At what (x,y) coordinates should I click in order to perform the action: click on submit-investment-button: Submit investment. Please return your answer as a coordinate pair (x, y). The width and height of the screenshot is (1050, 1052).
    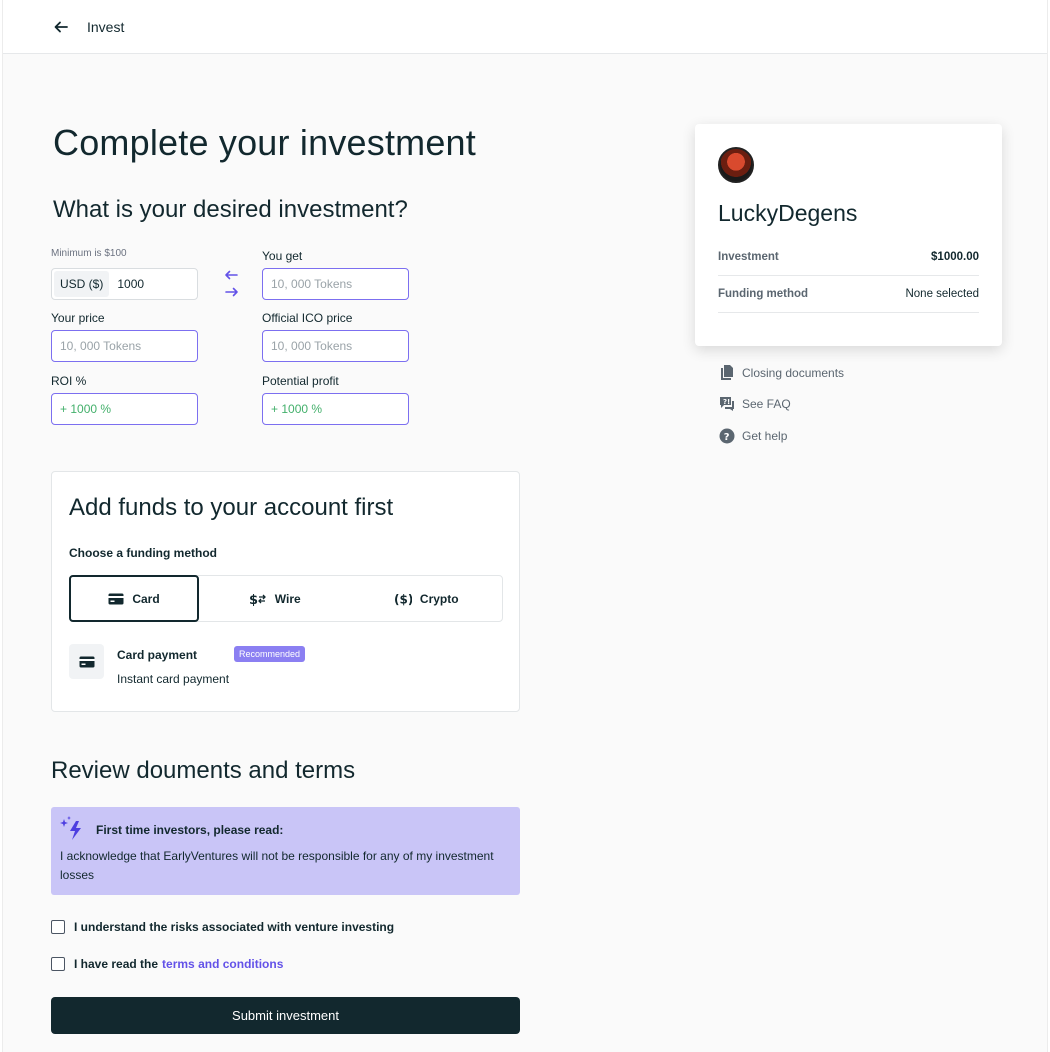
    Looking at the image, I should click on (285, 1015).